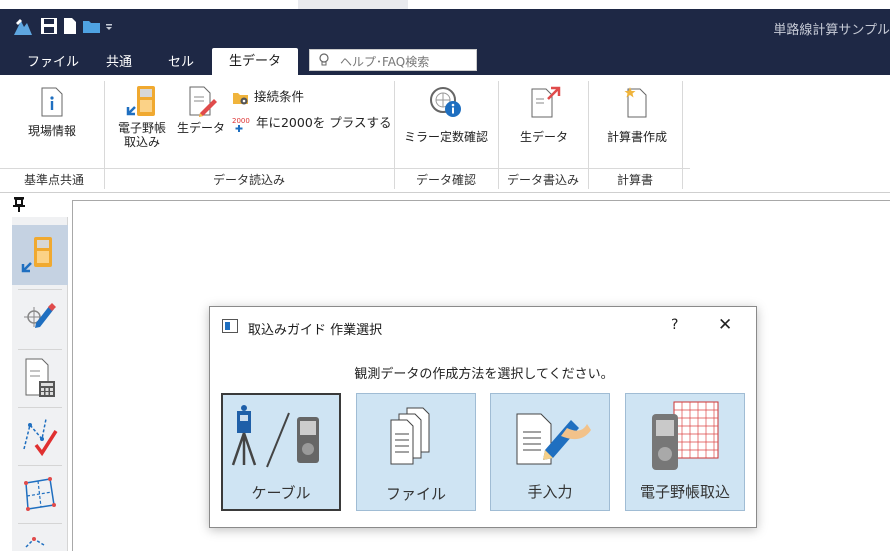 Image resolution: width=890 pixels, height=551 pixels. I want to click on partial-tool-icon, so click(35, 542).